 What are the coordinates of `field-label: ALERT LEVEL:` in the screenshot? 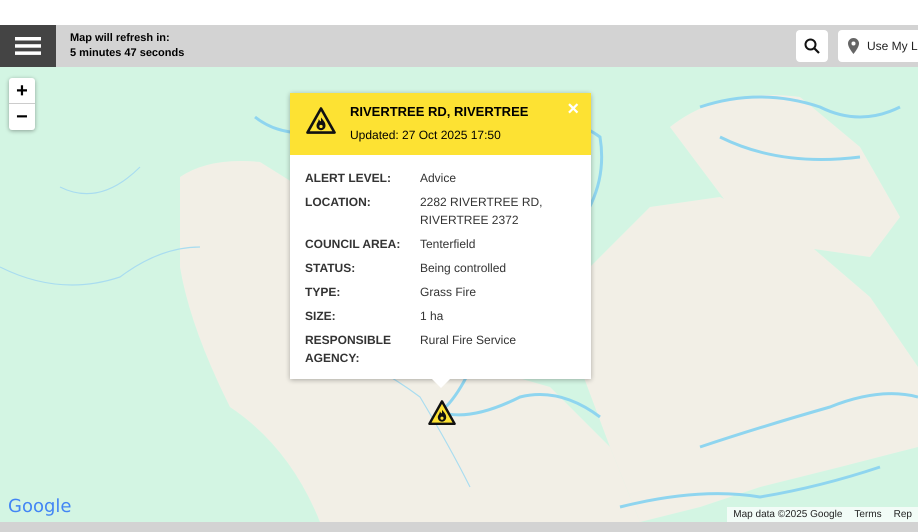 It's located at (348, 178).